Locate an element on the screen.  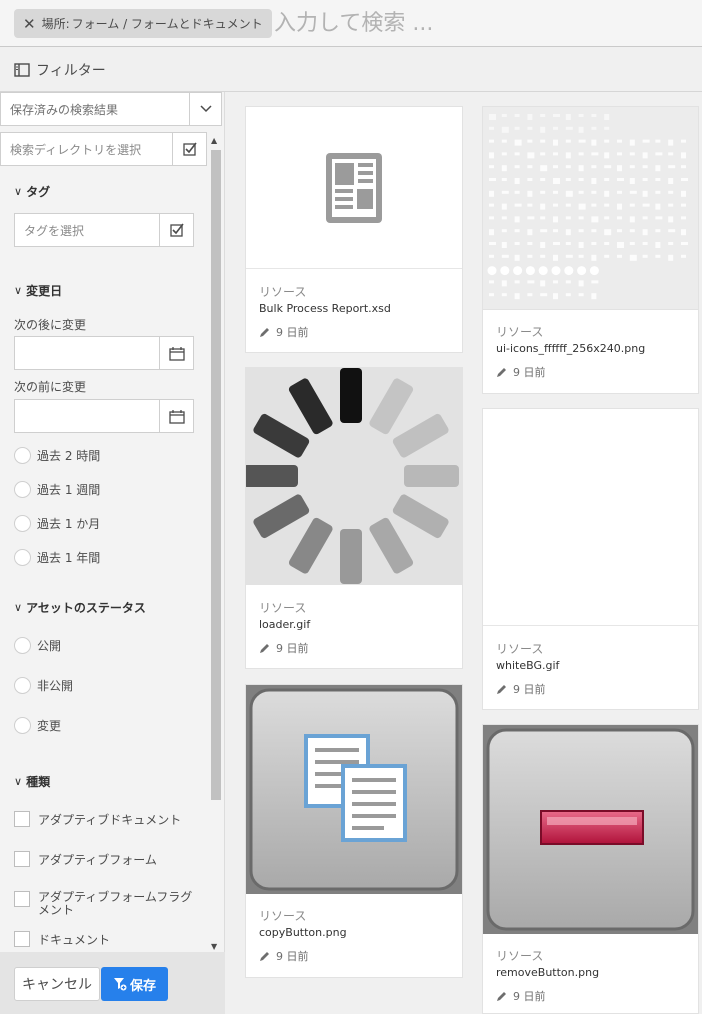
checkbox-adaptive-form: アダプティブフォーム is located at coordinates (85, 859).